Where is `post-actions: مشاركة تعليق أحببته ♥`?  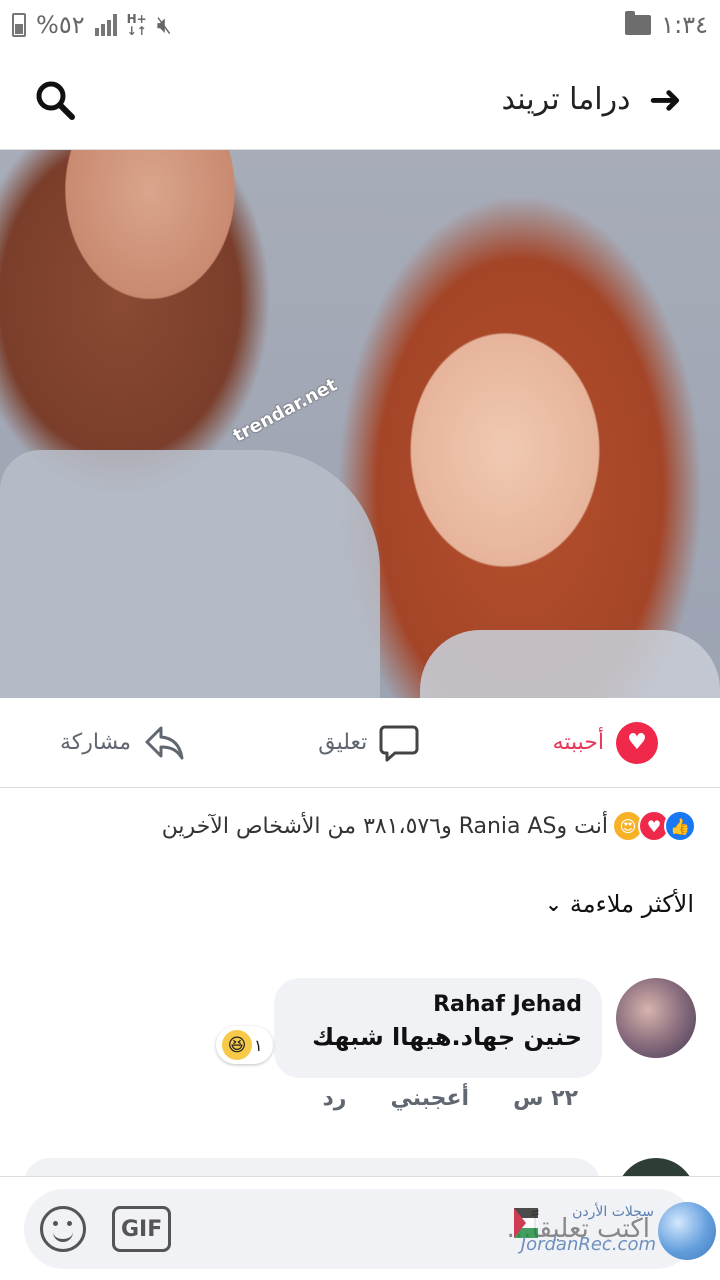 post-actions: مشاركة تعليق أحببته ♥ is located at coordinates (360, 743).